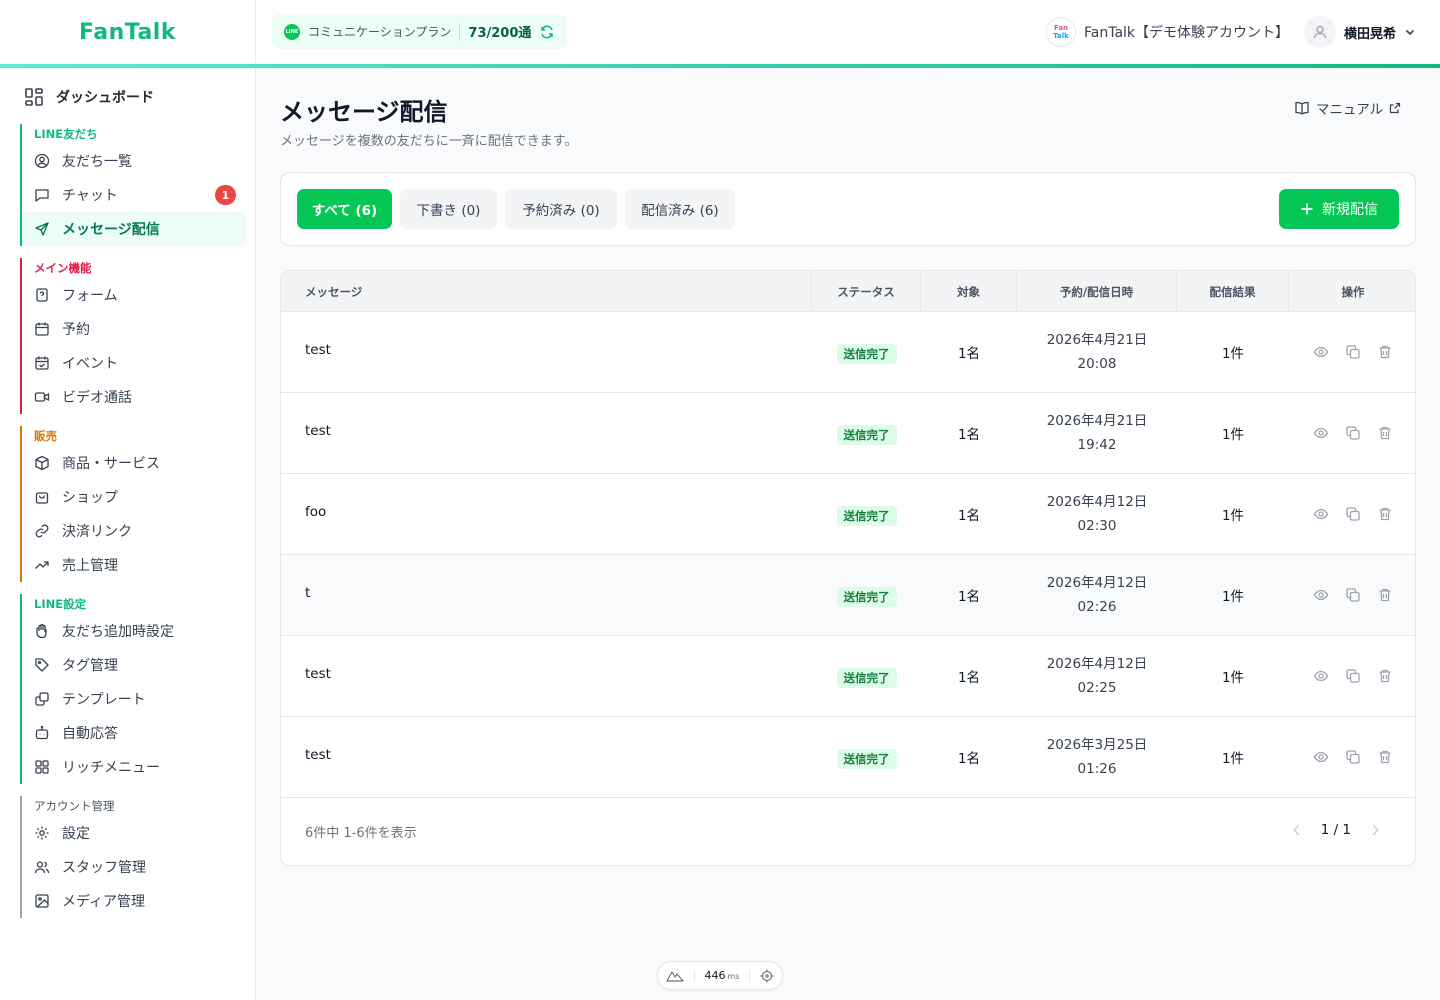  What do you see at coordinates (318, 755) in the screenshot?
I see `message-text: test` at bounding box center [318, 755].